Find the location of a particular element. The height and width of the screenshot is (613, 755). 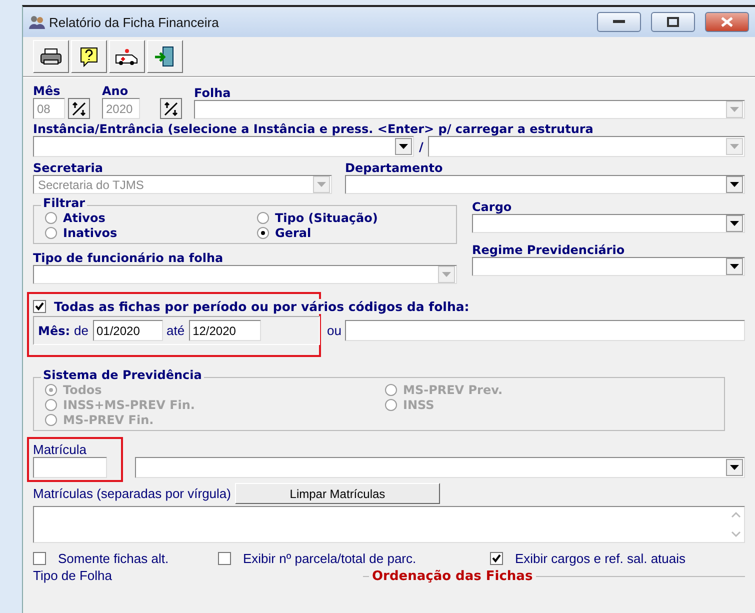

field-label: Mês is located at coordinates (47, 91).